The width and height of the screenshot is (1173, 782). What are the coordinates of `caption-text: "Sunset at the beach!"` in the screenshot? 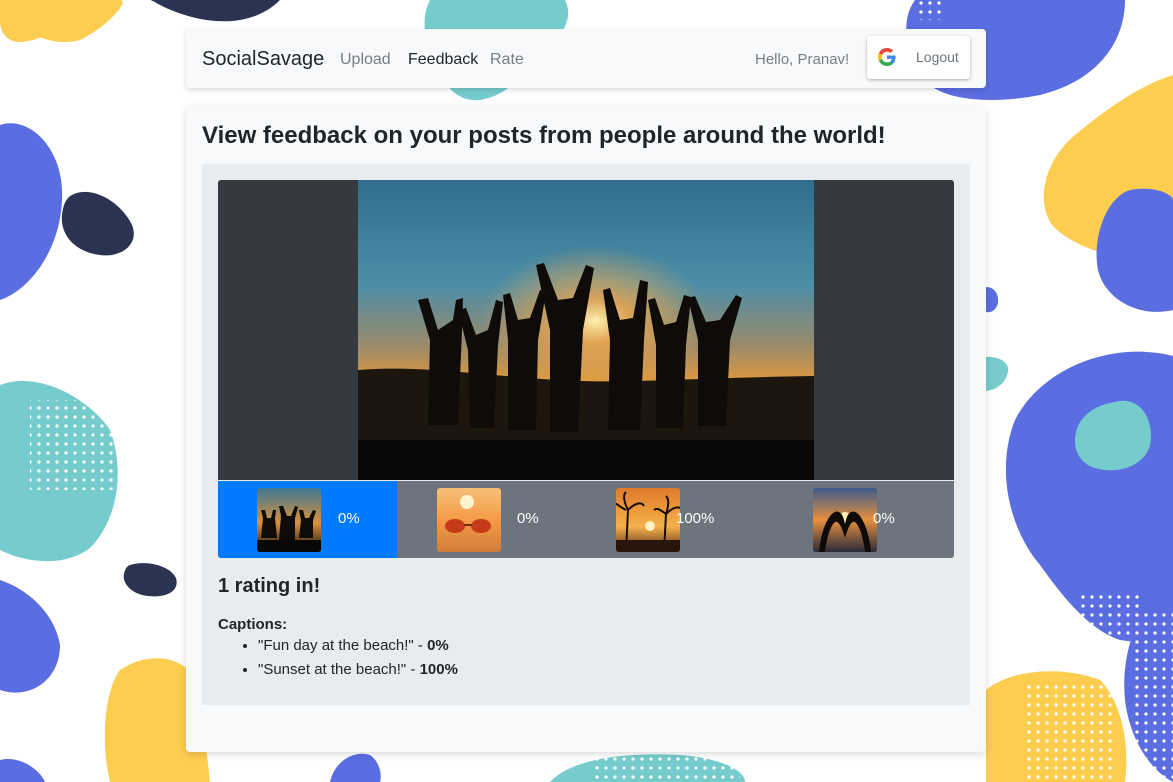 It's located at (332, 669).